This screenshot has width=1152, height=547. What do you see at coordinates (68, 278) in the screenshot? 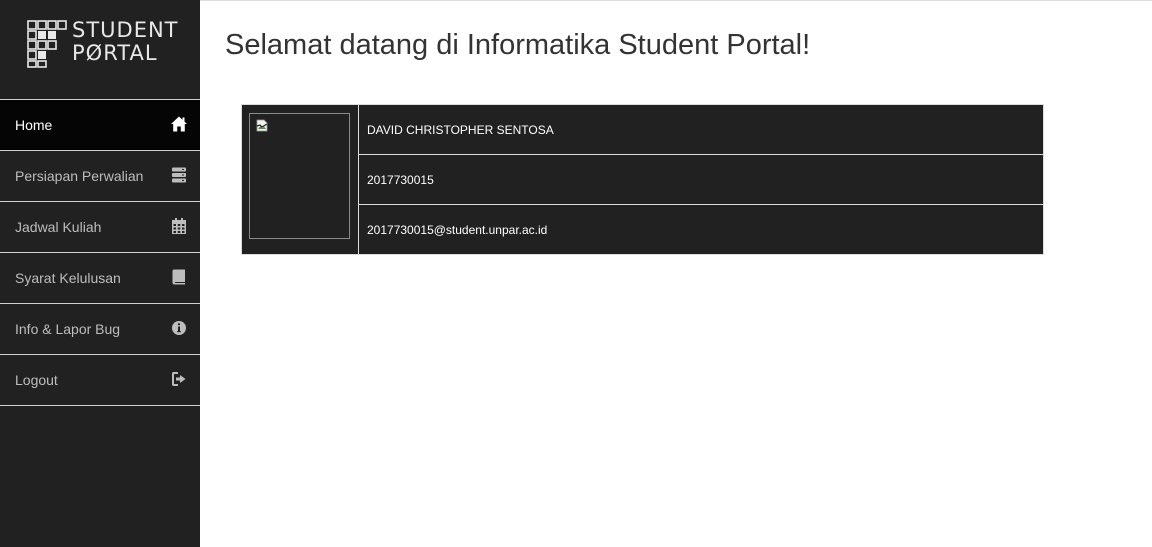
I see `sidebar-item-label: Syarat Kelulusan` at bounding box center [68, 278].